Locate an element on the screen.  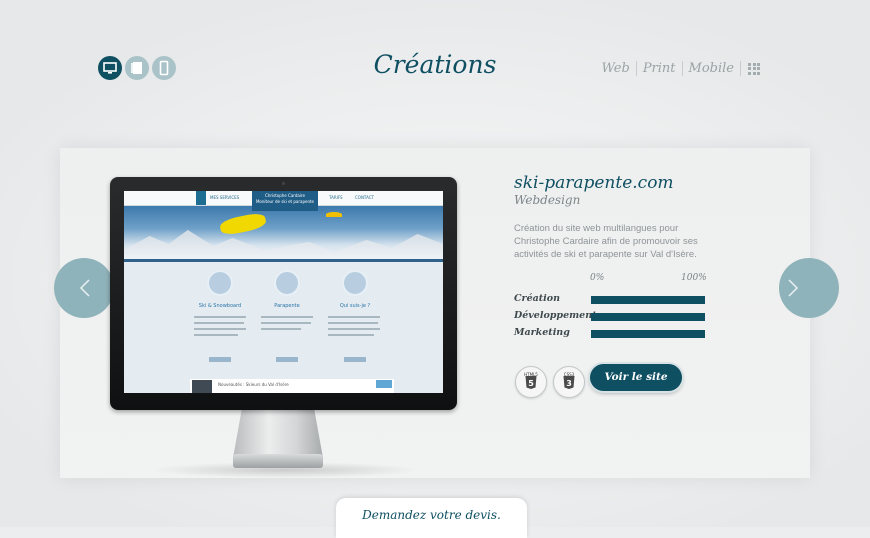
preview-section-title: Qui suis-je ? is located at coordinates (355, 306).